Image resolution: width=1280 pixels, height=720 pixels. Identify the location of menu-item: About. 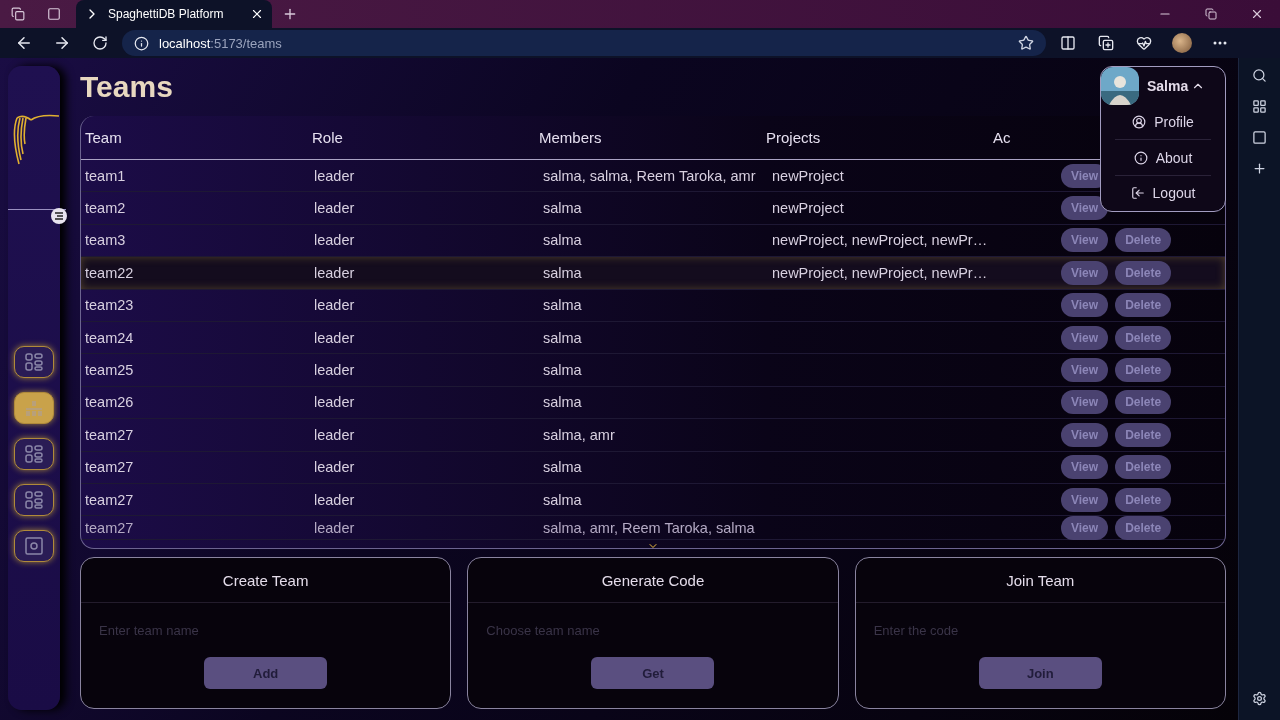
(1163, 158).